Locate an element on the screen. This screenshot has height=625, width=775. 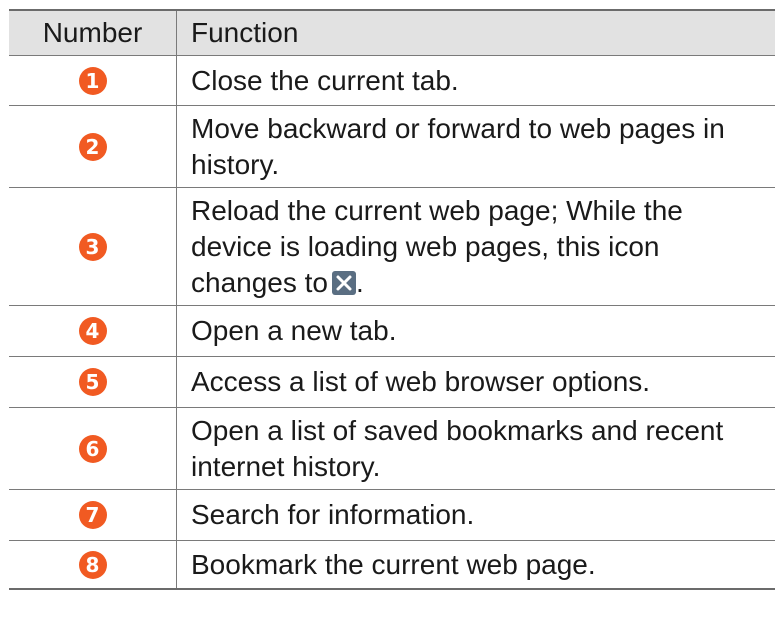
number-badge: 2 is located at coordinates (92, 146).